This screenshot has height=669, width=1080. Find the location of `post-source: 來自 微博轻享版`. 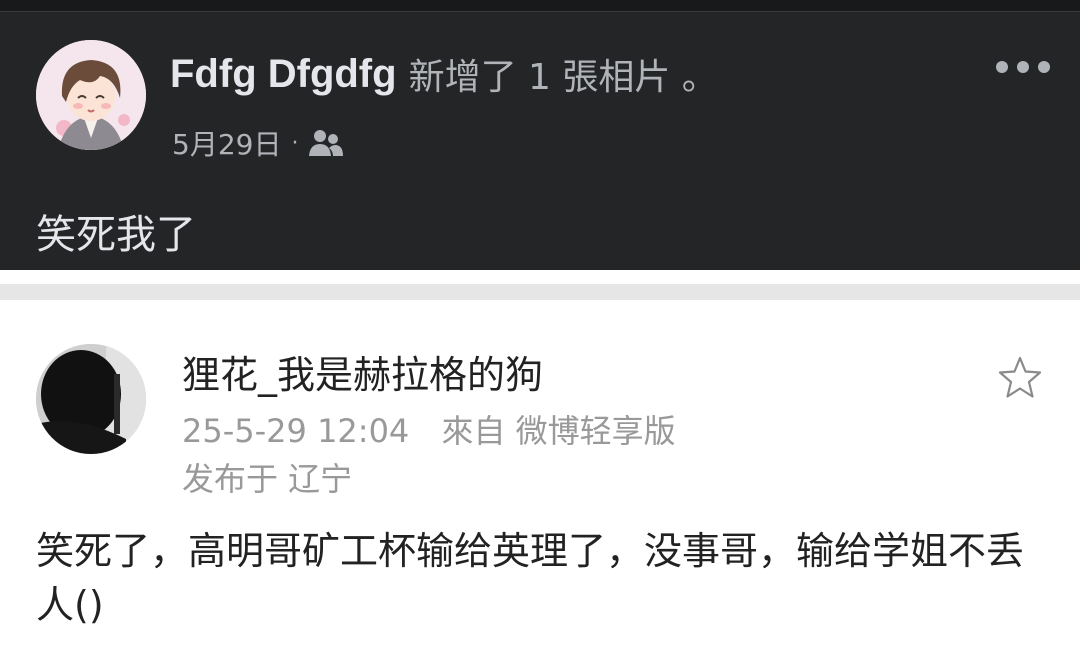

post-source: 來自 微博轻享版 is located at coordinates (558, 431).